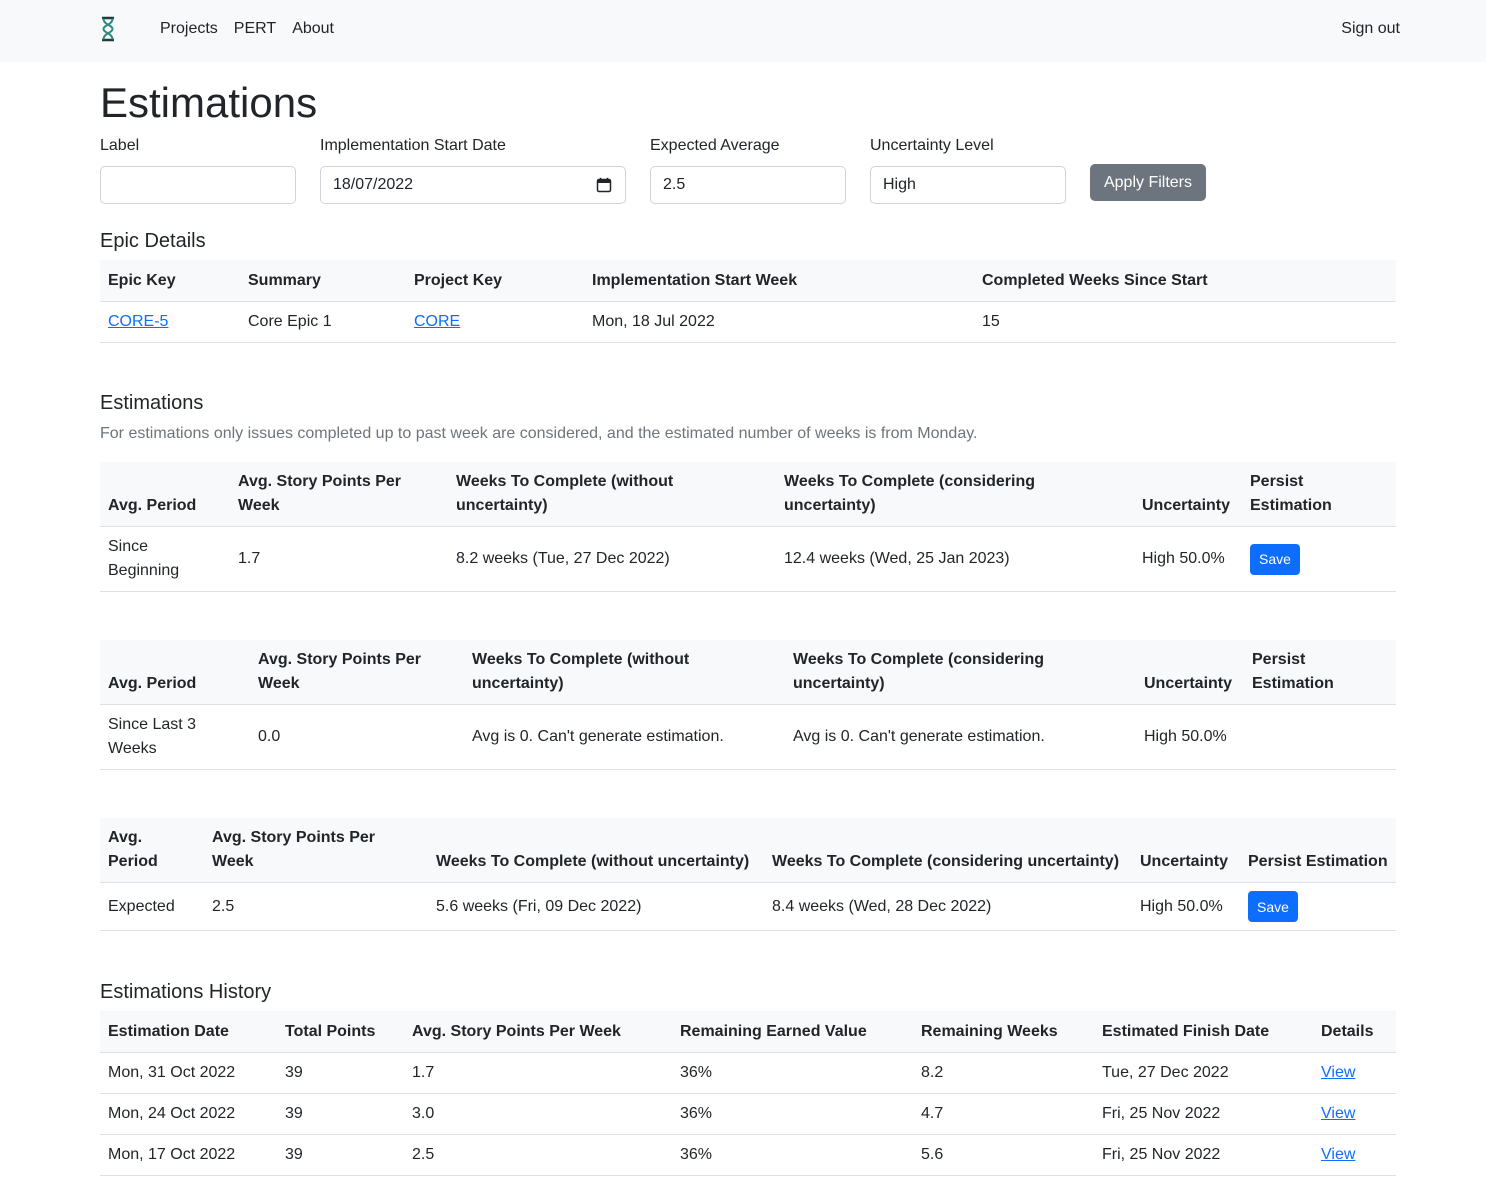  Describe the element at coordinates (188, 1032) in the screenshot. I see `col-estimation-date: Estimation Date` at that location.